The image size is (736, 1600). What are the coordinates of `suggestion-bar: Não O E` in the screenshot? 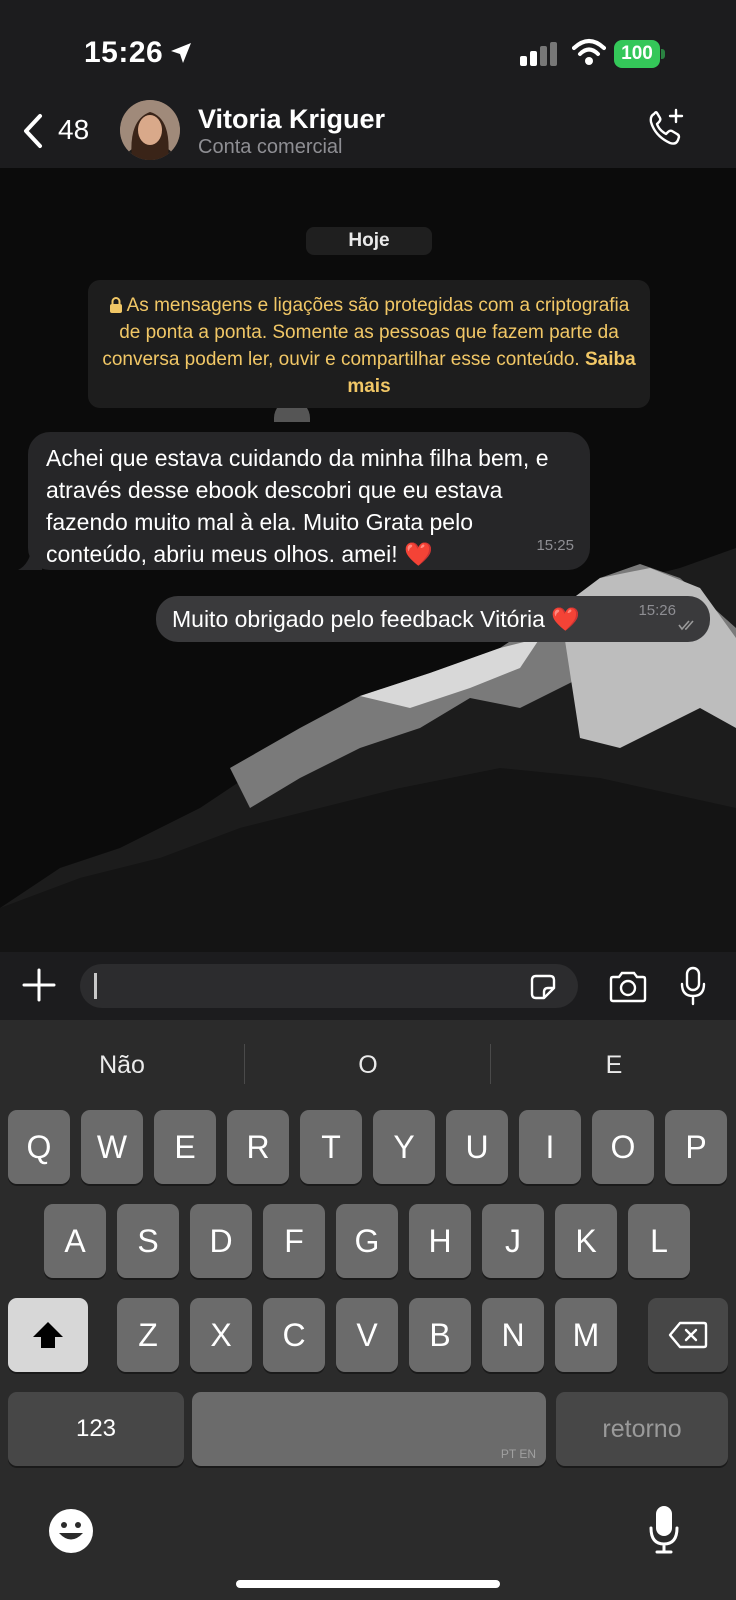 It's located at (368, 1065).